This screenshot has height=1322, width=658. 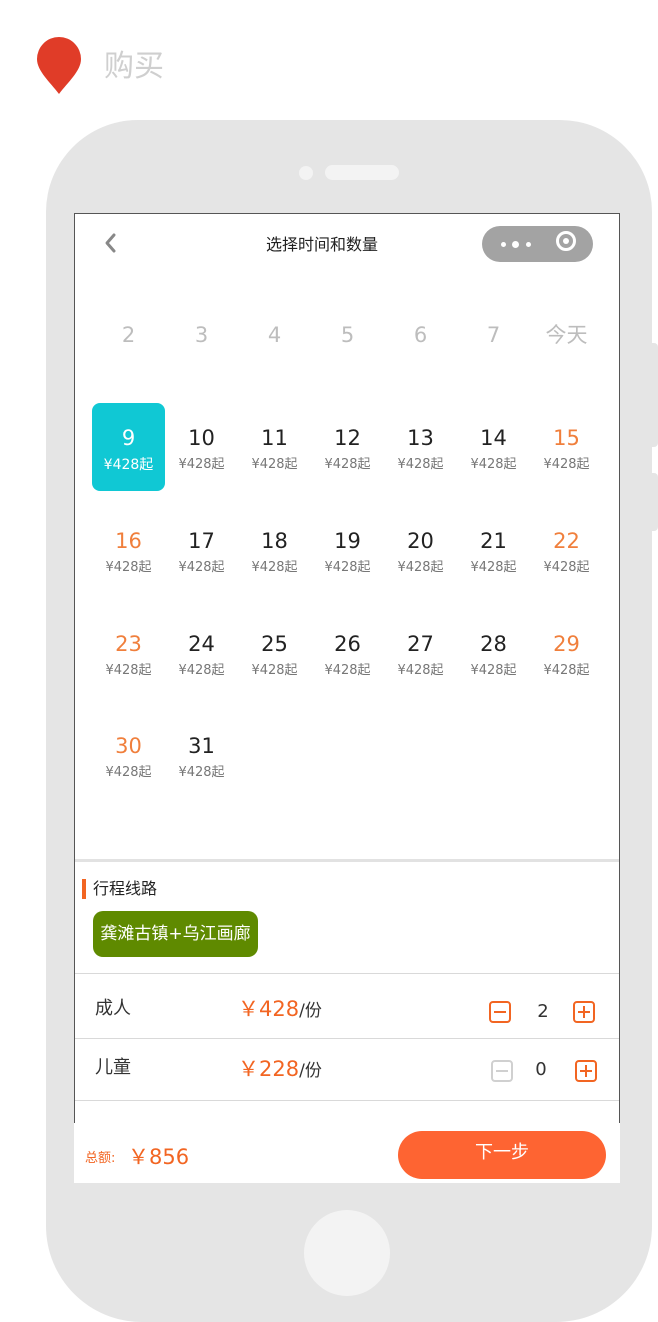 What do you see at coordinates (128, 438) in the screenshot?
I see `day-number: 9` at bounding box center [128, 438].